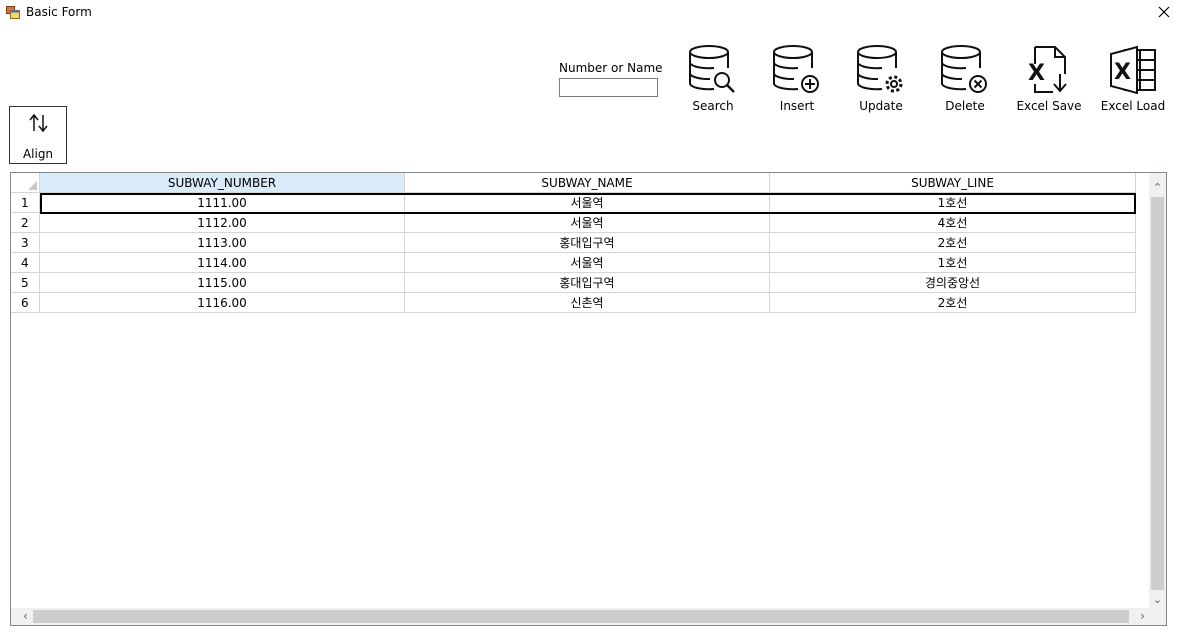 This screenshot has width=1178, height=636. I want to click on scroll-corner, so click(1157, 616).